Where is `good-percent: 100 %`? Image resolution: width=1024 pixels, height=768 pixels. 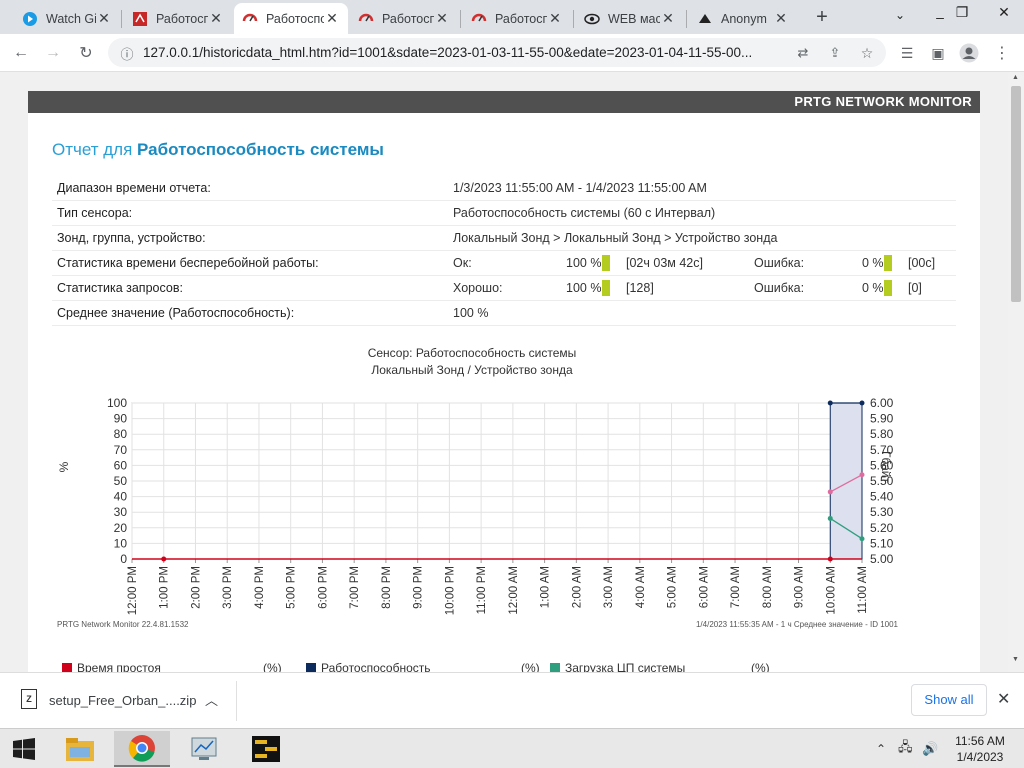
good-percent: 100 % is located at coordinates (584, 288).